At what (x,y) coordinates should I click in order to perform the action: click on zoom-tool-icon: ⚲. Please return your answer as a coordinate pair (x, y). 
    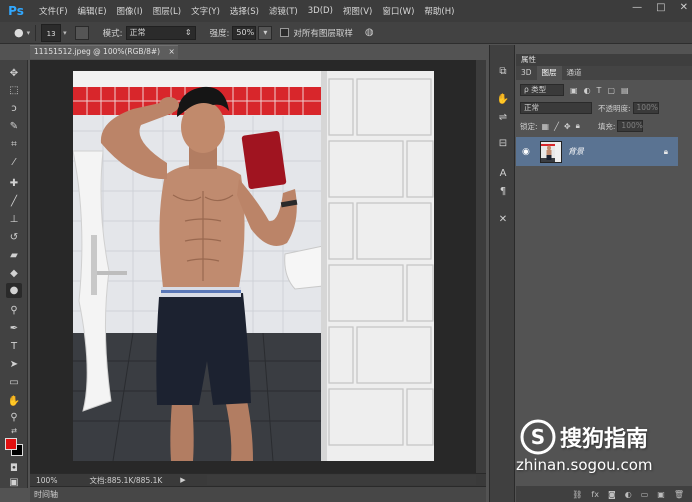
    Looking at the image, I should click on (14, 417).